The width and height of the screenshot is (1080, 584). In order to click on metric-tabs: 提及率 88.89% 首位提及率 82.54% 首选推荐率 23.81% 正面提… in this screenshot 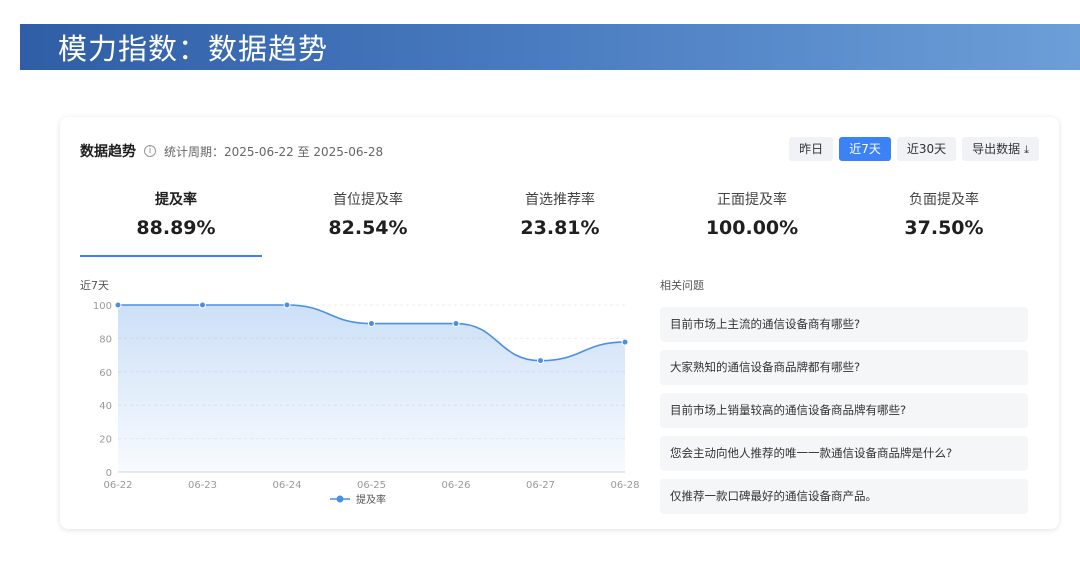, I will do `click(560, 223)`.